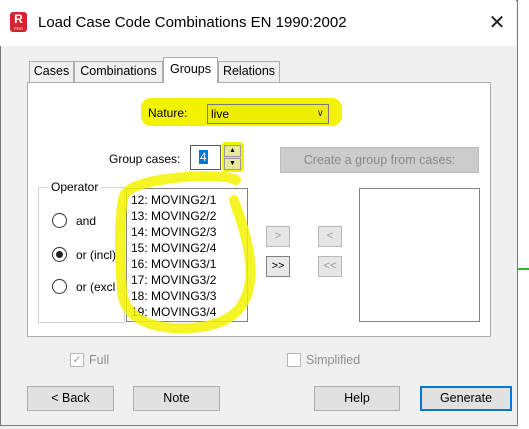 The image size is (529, 429). Describe the element at coordinates (357, 398) in the screenshot. I see `help-button: Help` at that location.